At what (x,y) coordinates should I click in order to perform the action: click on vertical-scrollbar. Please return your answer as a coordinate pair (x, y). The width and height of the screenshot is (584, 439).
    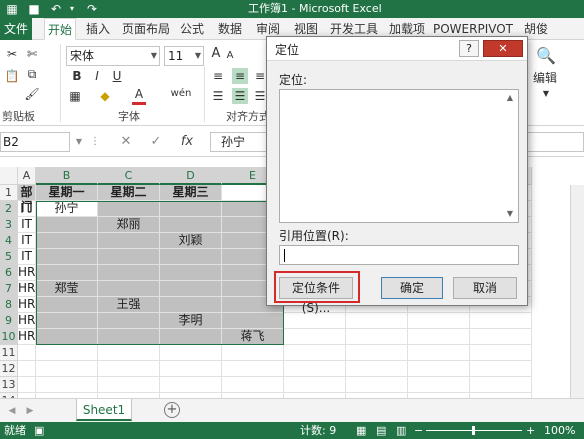
    Looking at the image, I should click on (577, 295).